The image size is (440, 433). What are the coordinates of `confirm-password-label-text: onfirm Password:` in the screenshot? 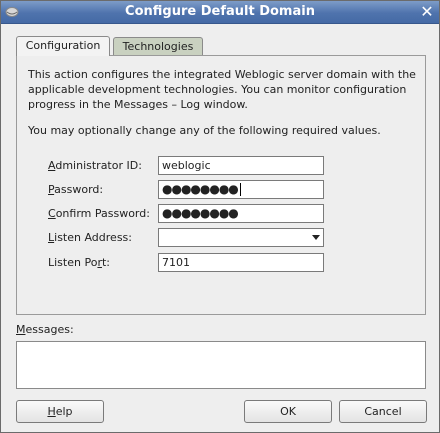 It's located at (102, 213).